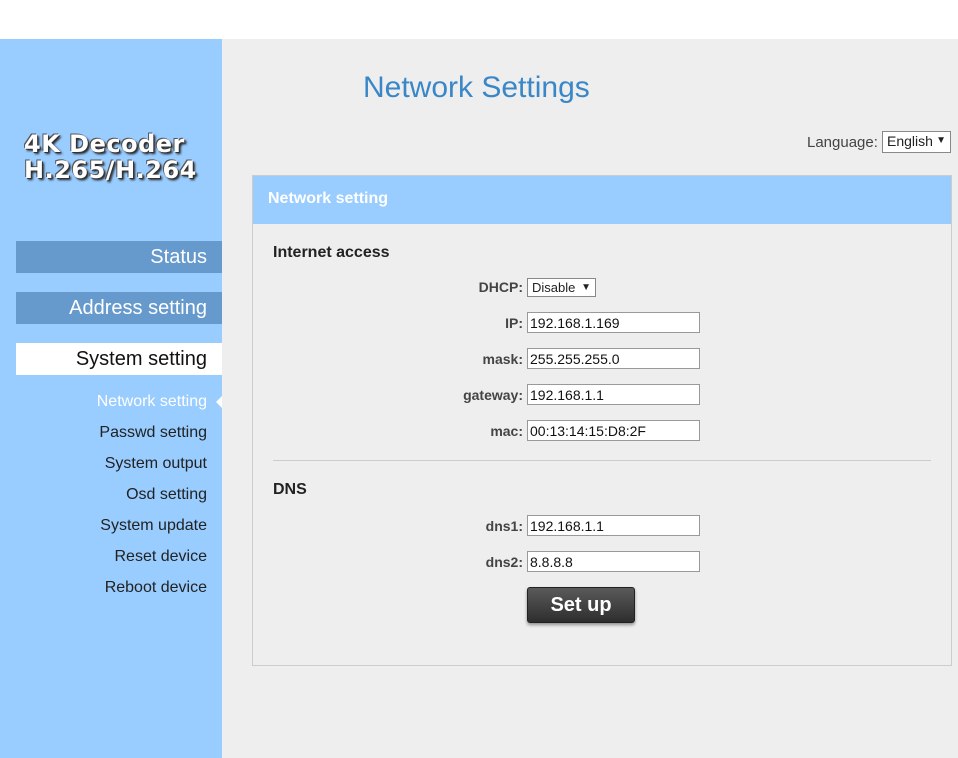 The image size is (958, 758). Describe the element at coordinates (602, 200) in the screenshot. I see `panel-header: Network setting` at that location.